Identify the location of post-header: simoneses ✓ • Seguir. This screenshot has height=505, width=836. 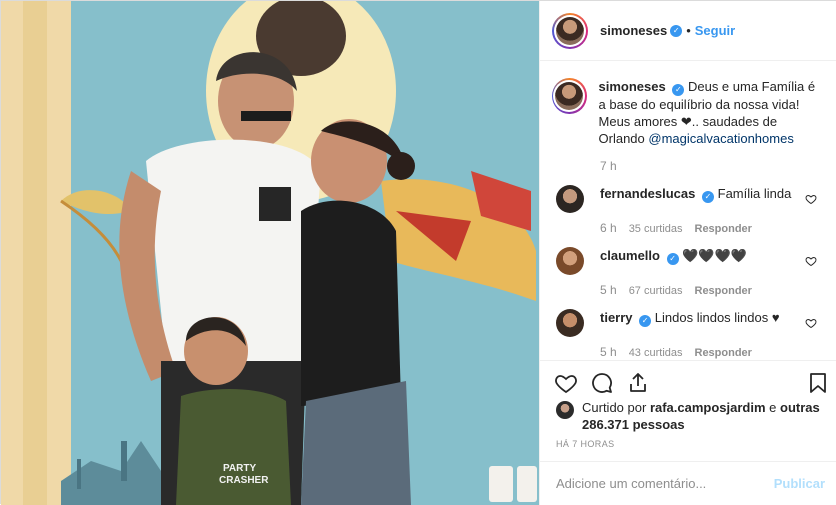
(688, 31).